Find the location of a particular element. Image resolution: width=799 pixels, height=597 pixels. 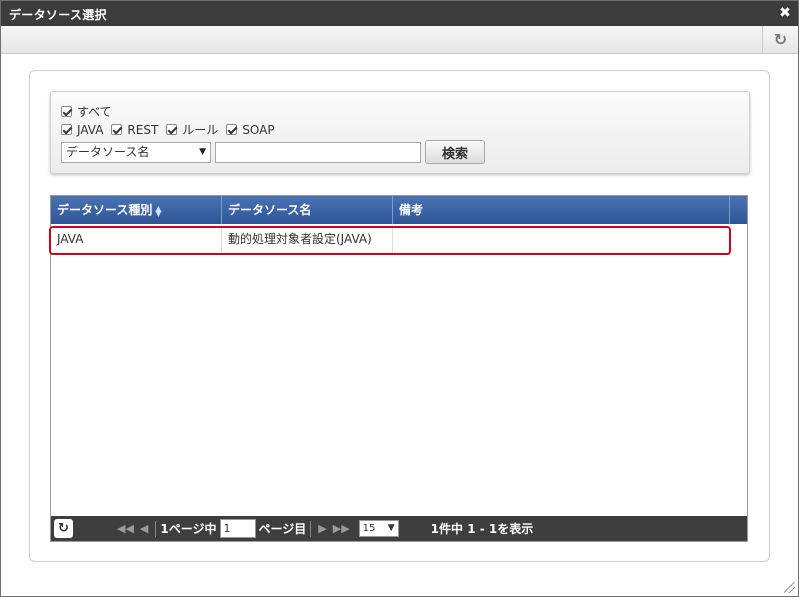

checkbox-java: JAVA is located at coordinates (82, 130).